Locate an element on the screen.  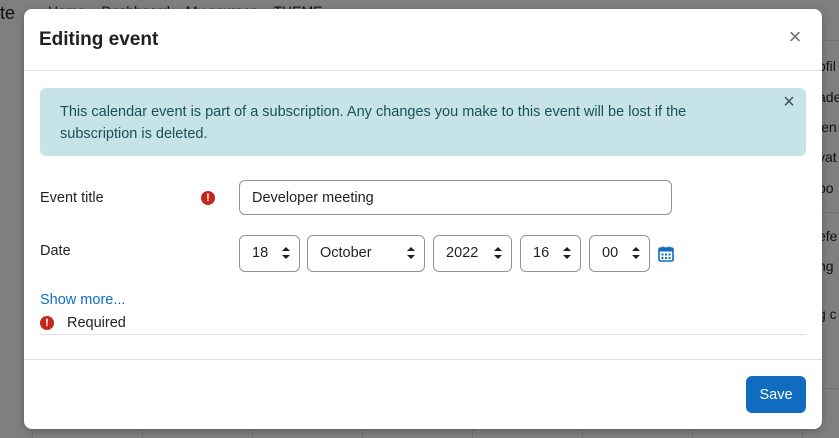
day-value: 18 is located at coordinates (260, 253).